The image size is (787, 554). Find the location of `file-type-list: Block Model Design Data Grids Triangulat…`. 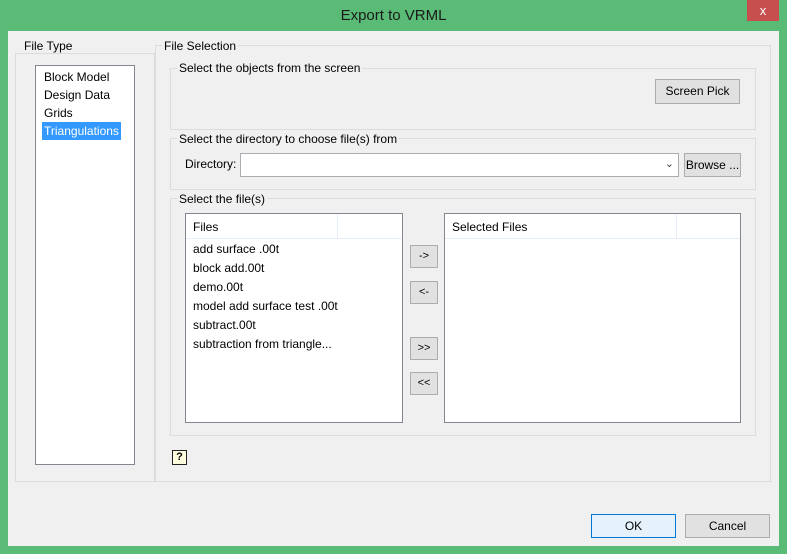

file-type-list: Block Model Design Data Grids Triangulat… is located at coordinates (85, 265).